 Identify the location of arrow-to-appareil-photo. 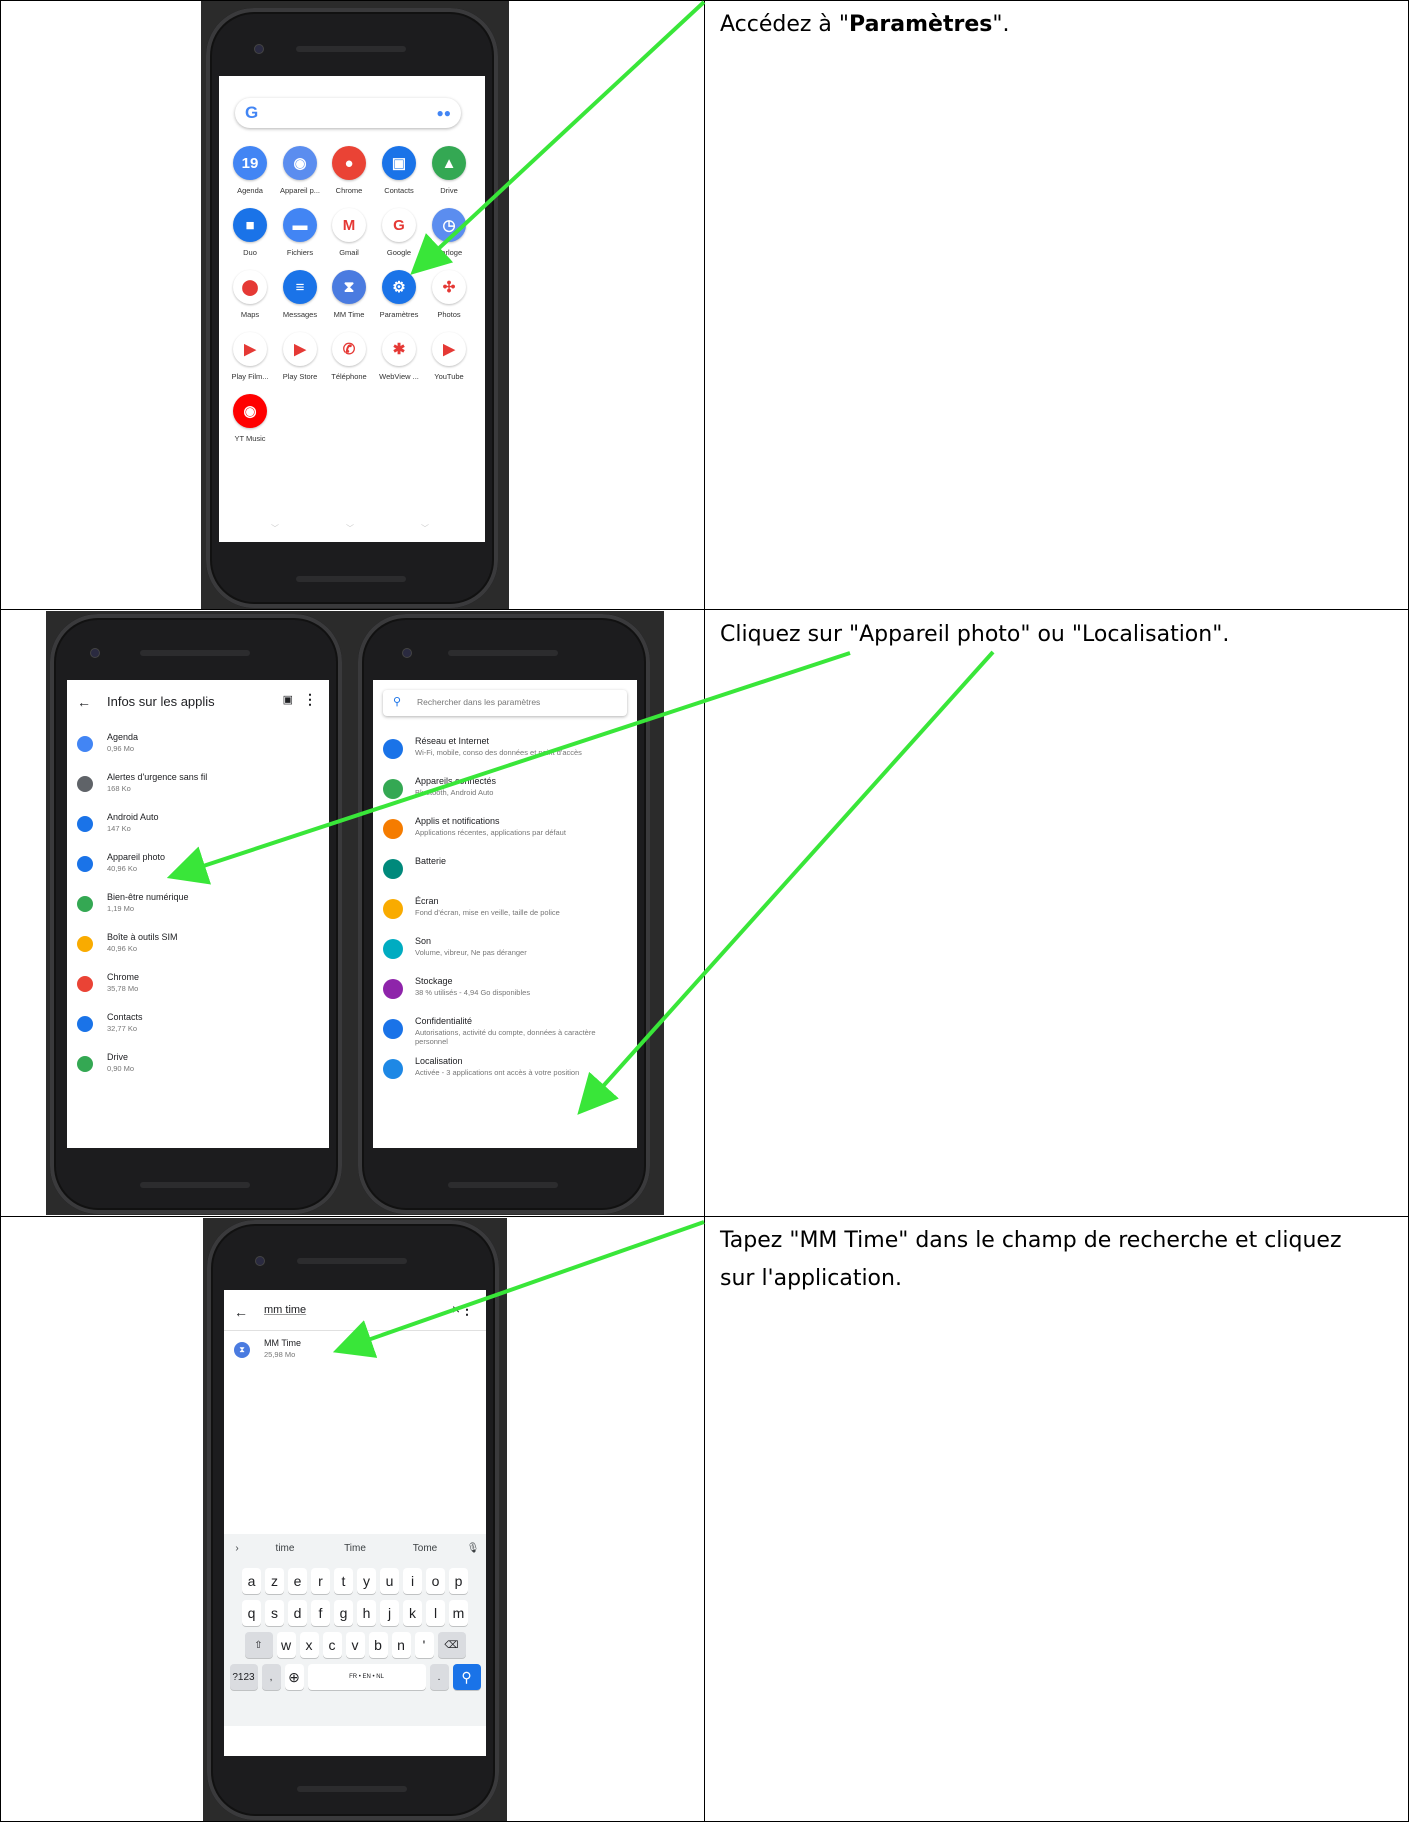
(508, 768).